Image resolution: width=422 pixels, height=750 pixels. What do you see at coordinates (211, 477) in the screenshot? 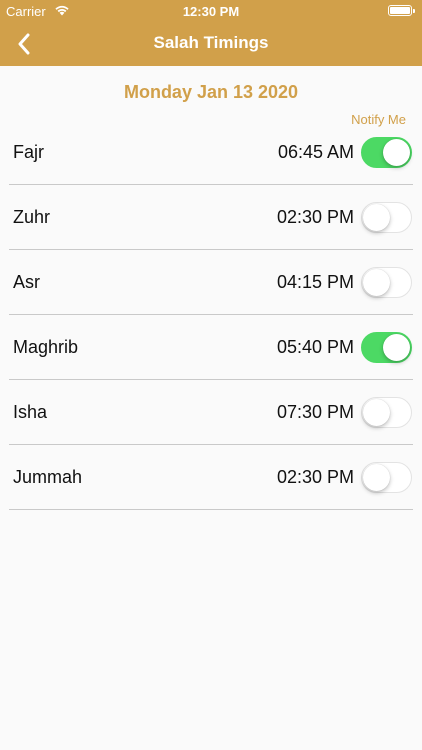
I see `prayer-row-jummah: Jummah 02:30 PM` at bounding box center [211, 477].